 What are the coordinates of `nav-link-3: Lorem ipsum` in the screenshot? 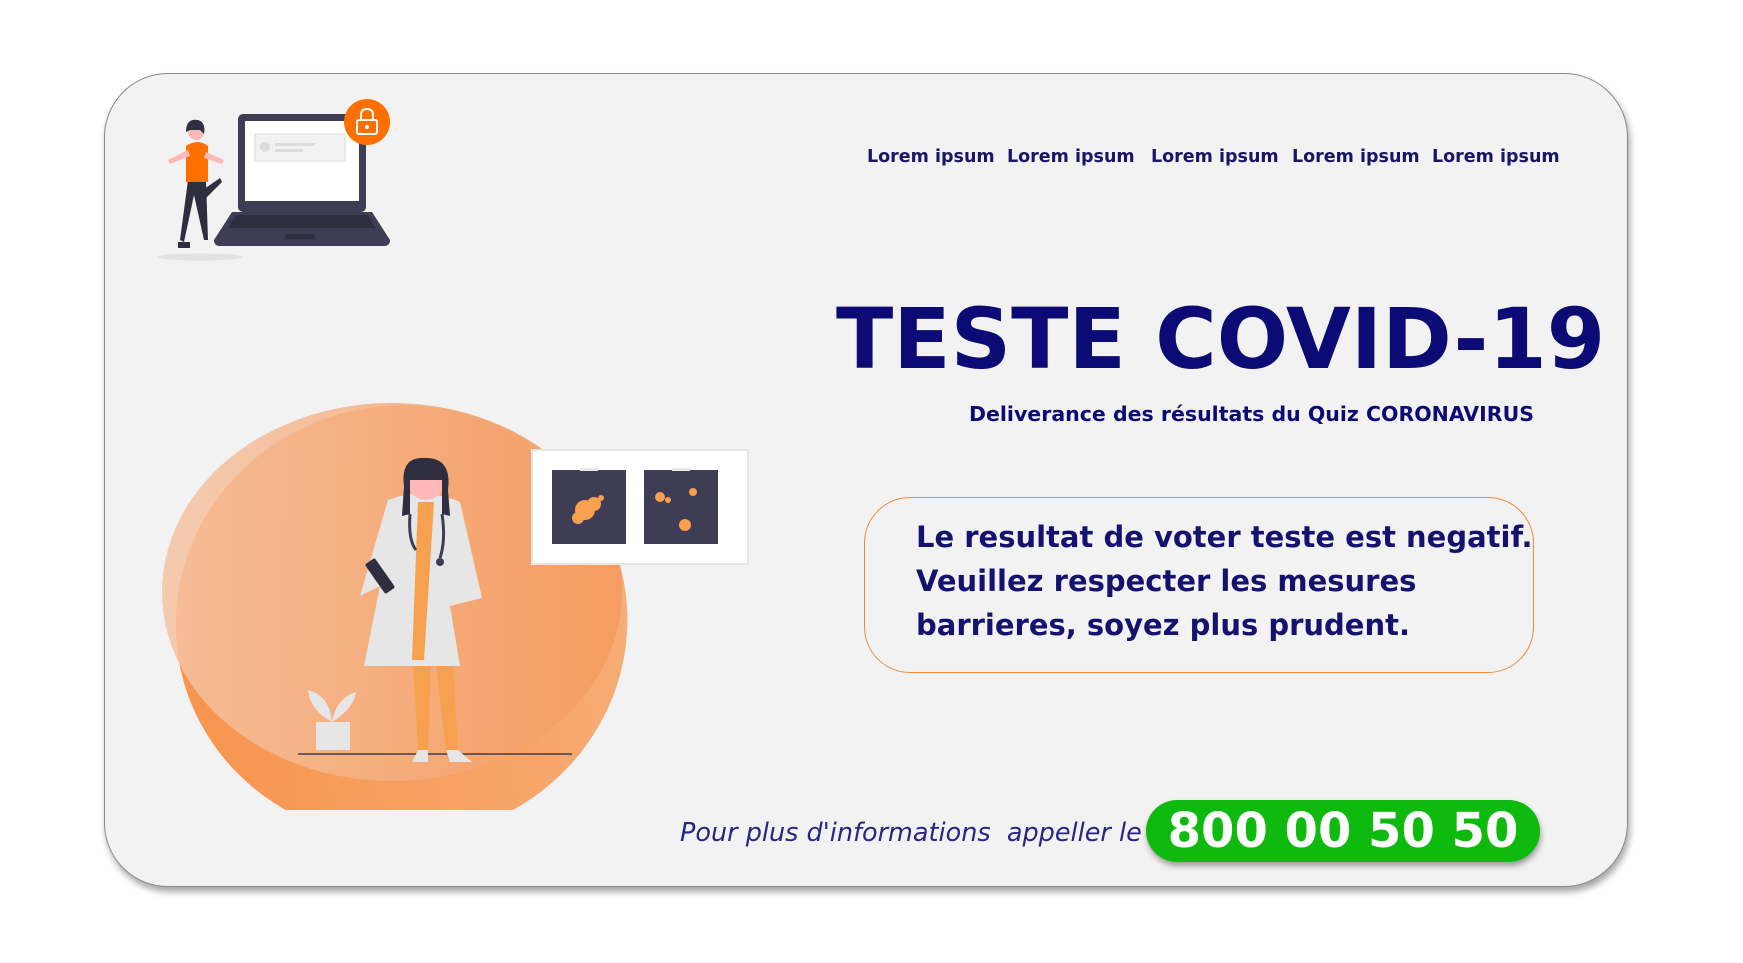 It's located at (1215, 158).